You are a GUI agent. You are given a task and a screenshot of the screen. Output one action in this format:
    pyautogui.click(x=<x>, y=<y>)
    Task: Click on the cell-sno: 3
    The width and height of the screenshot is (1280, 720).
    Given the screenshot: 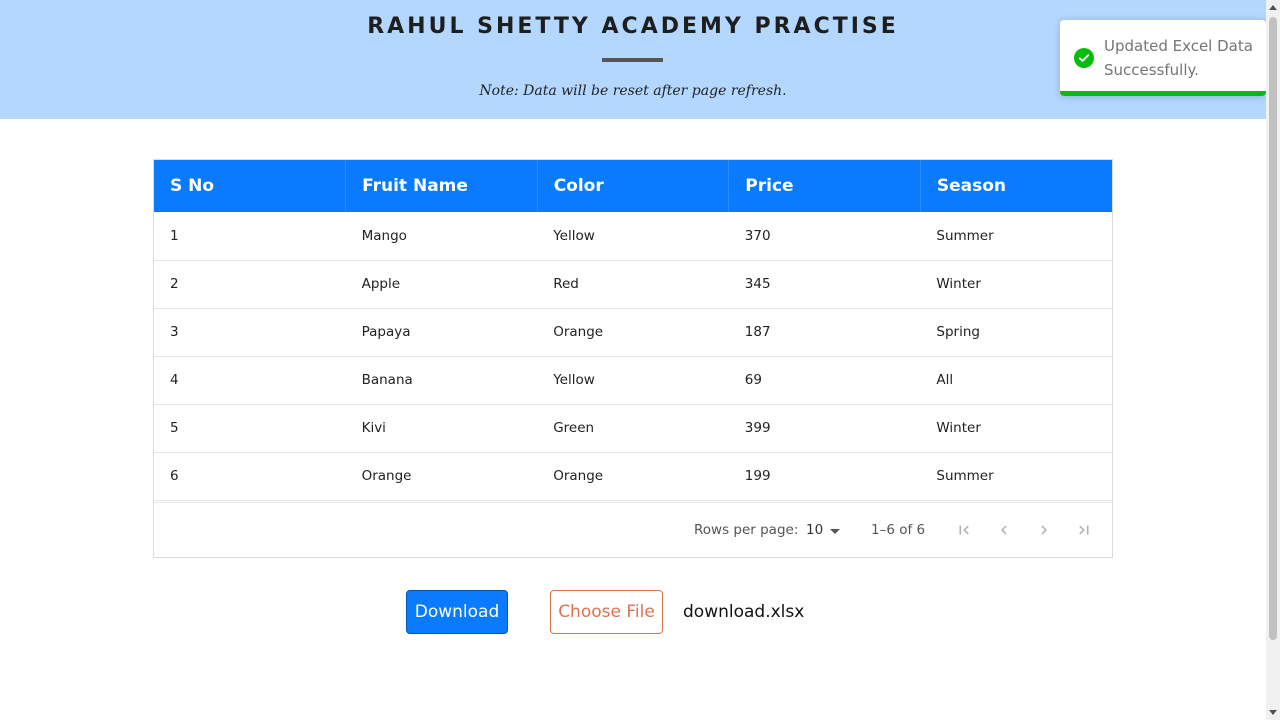 What is the action you would take?
    pyautogui.click(x=174, y=332)
    